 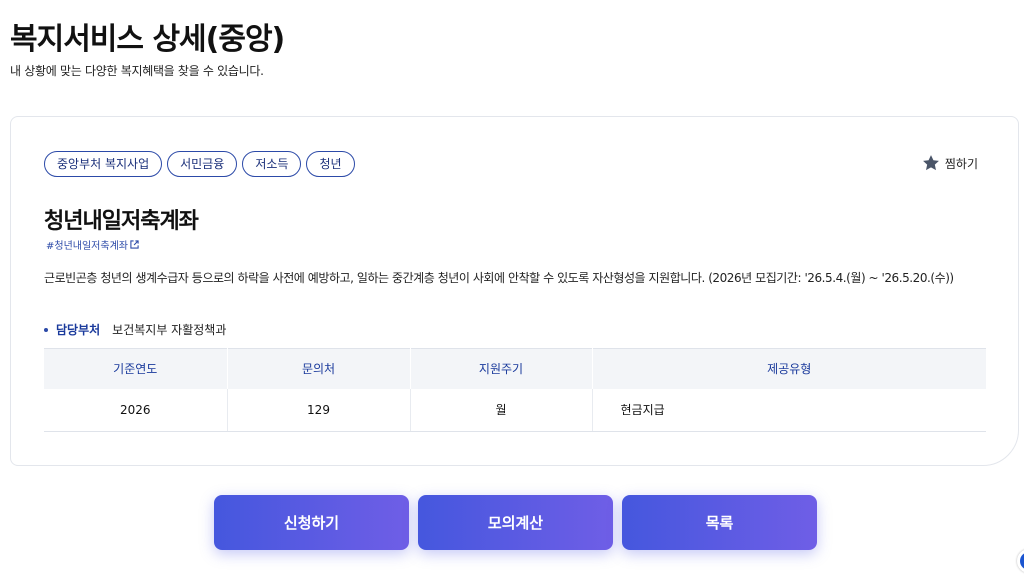 I want to click on table-cell: 현금지급, so click(x=789, y=410).